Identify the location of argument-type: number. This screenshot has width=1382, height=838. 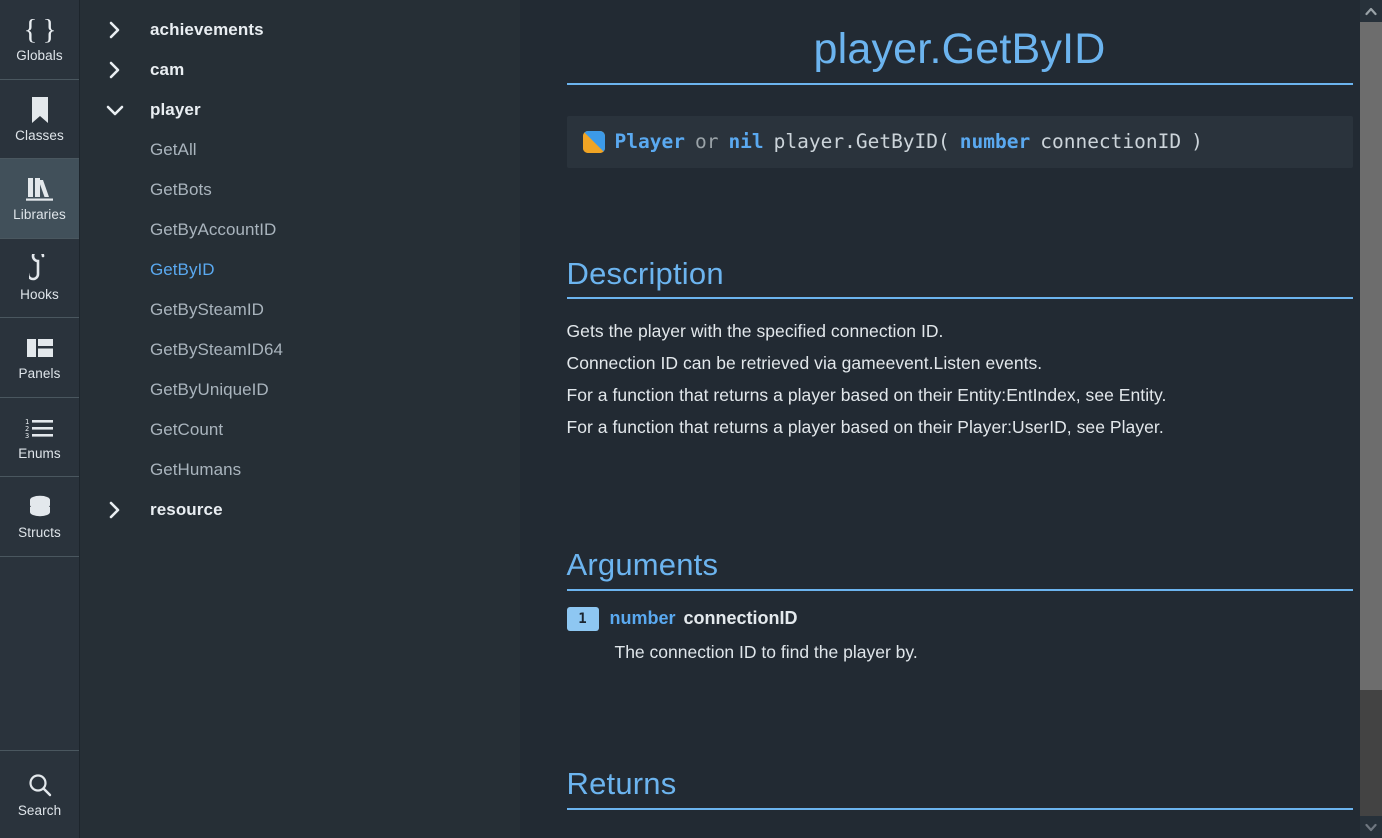
(642, 618).